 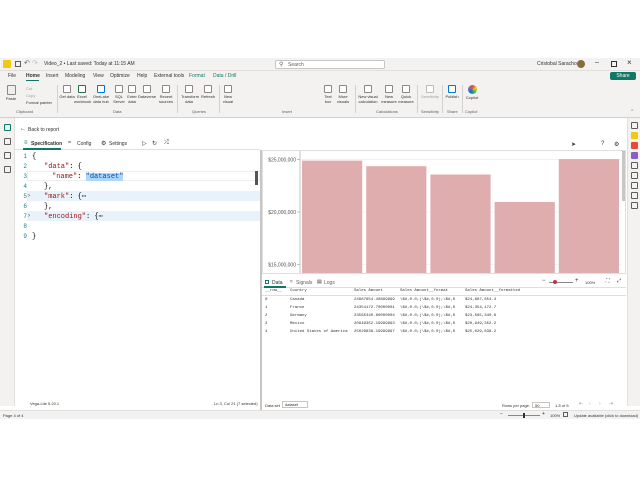 What do you see at coordinates (295, 404) in the screenshot?
I see `dataset-select: dataset` at bounding box center [295, 404].